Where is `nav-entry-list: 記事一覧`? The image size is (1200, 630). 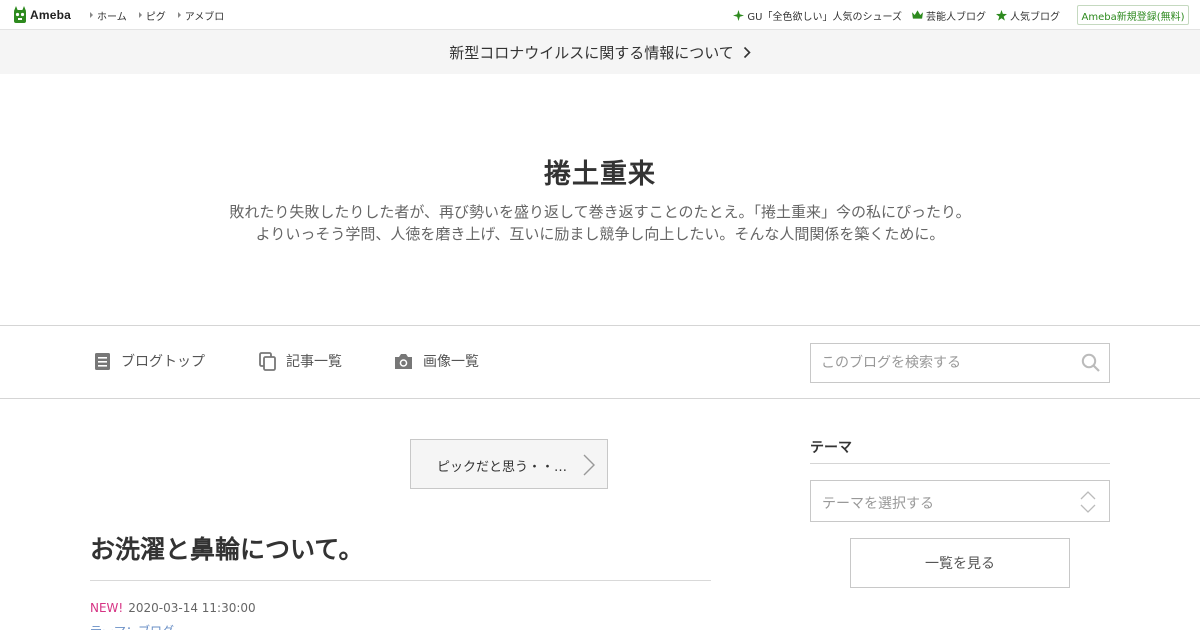
nav-entry-list: 記事一覧 is located at coordinates (300, 361).